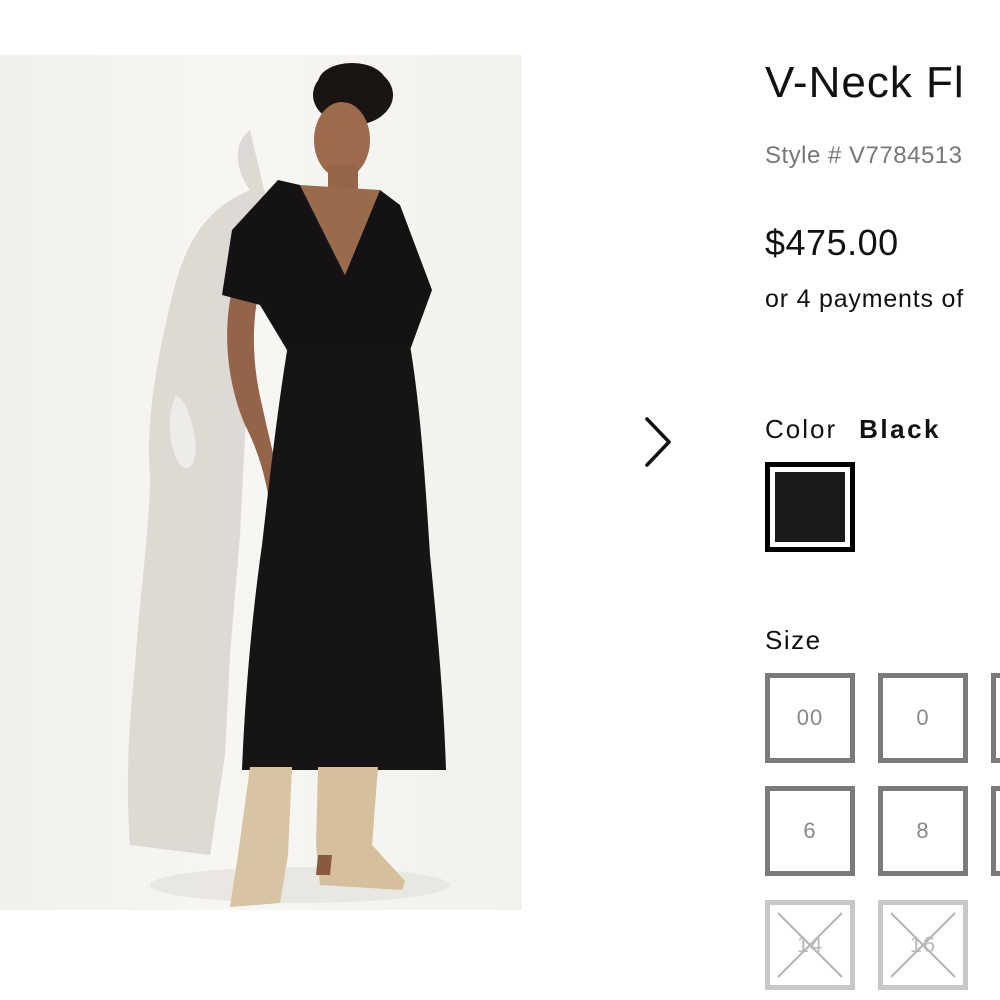 This screenshot has width=1000, height=1000. Describe the element at coordinates (865, 299) in the screenshot. I see `installment-payments-text: or 4 payments of` at that location.